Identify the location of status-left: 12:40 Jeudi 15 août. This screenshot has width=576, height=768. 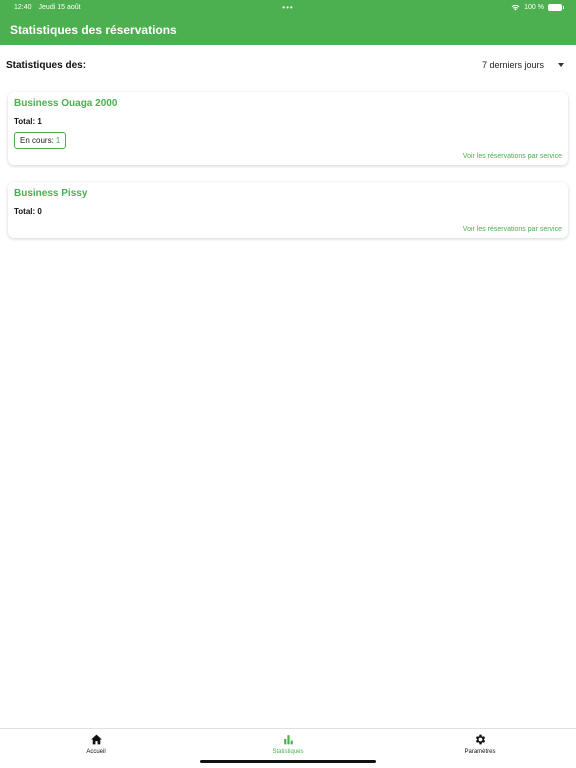
(47, 7).